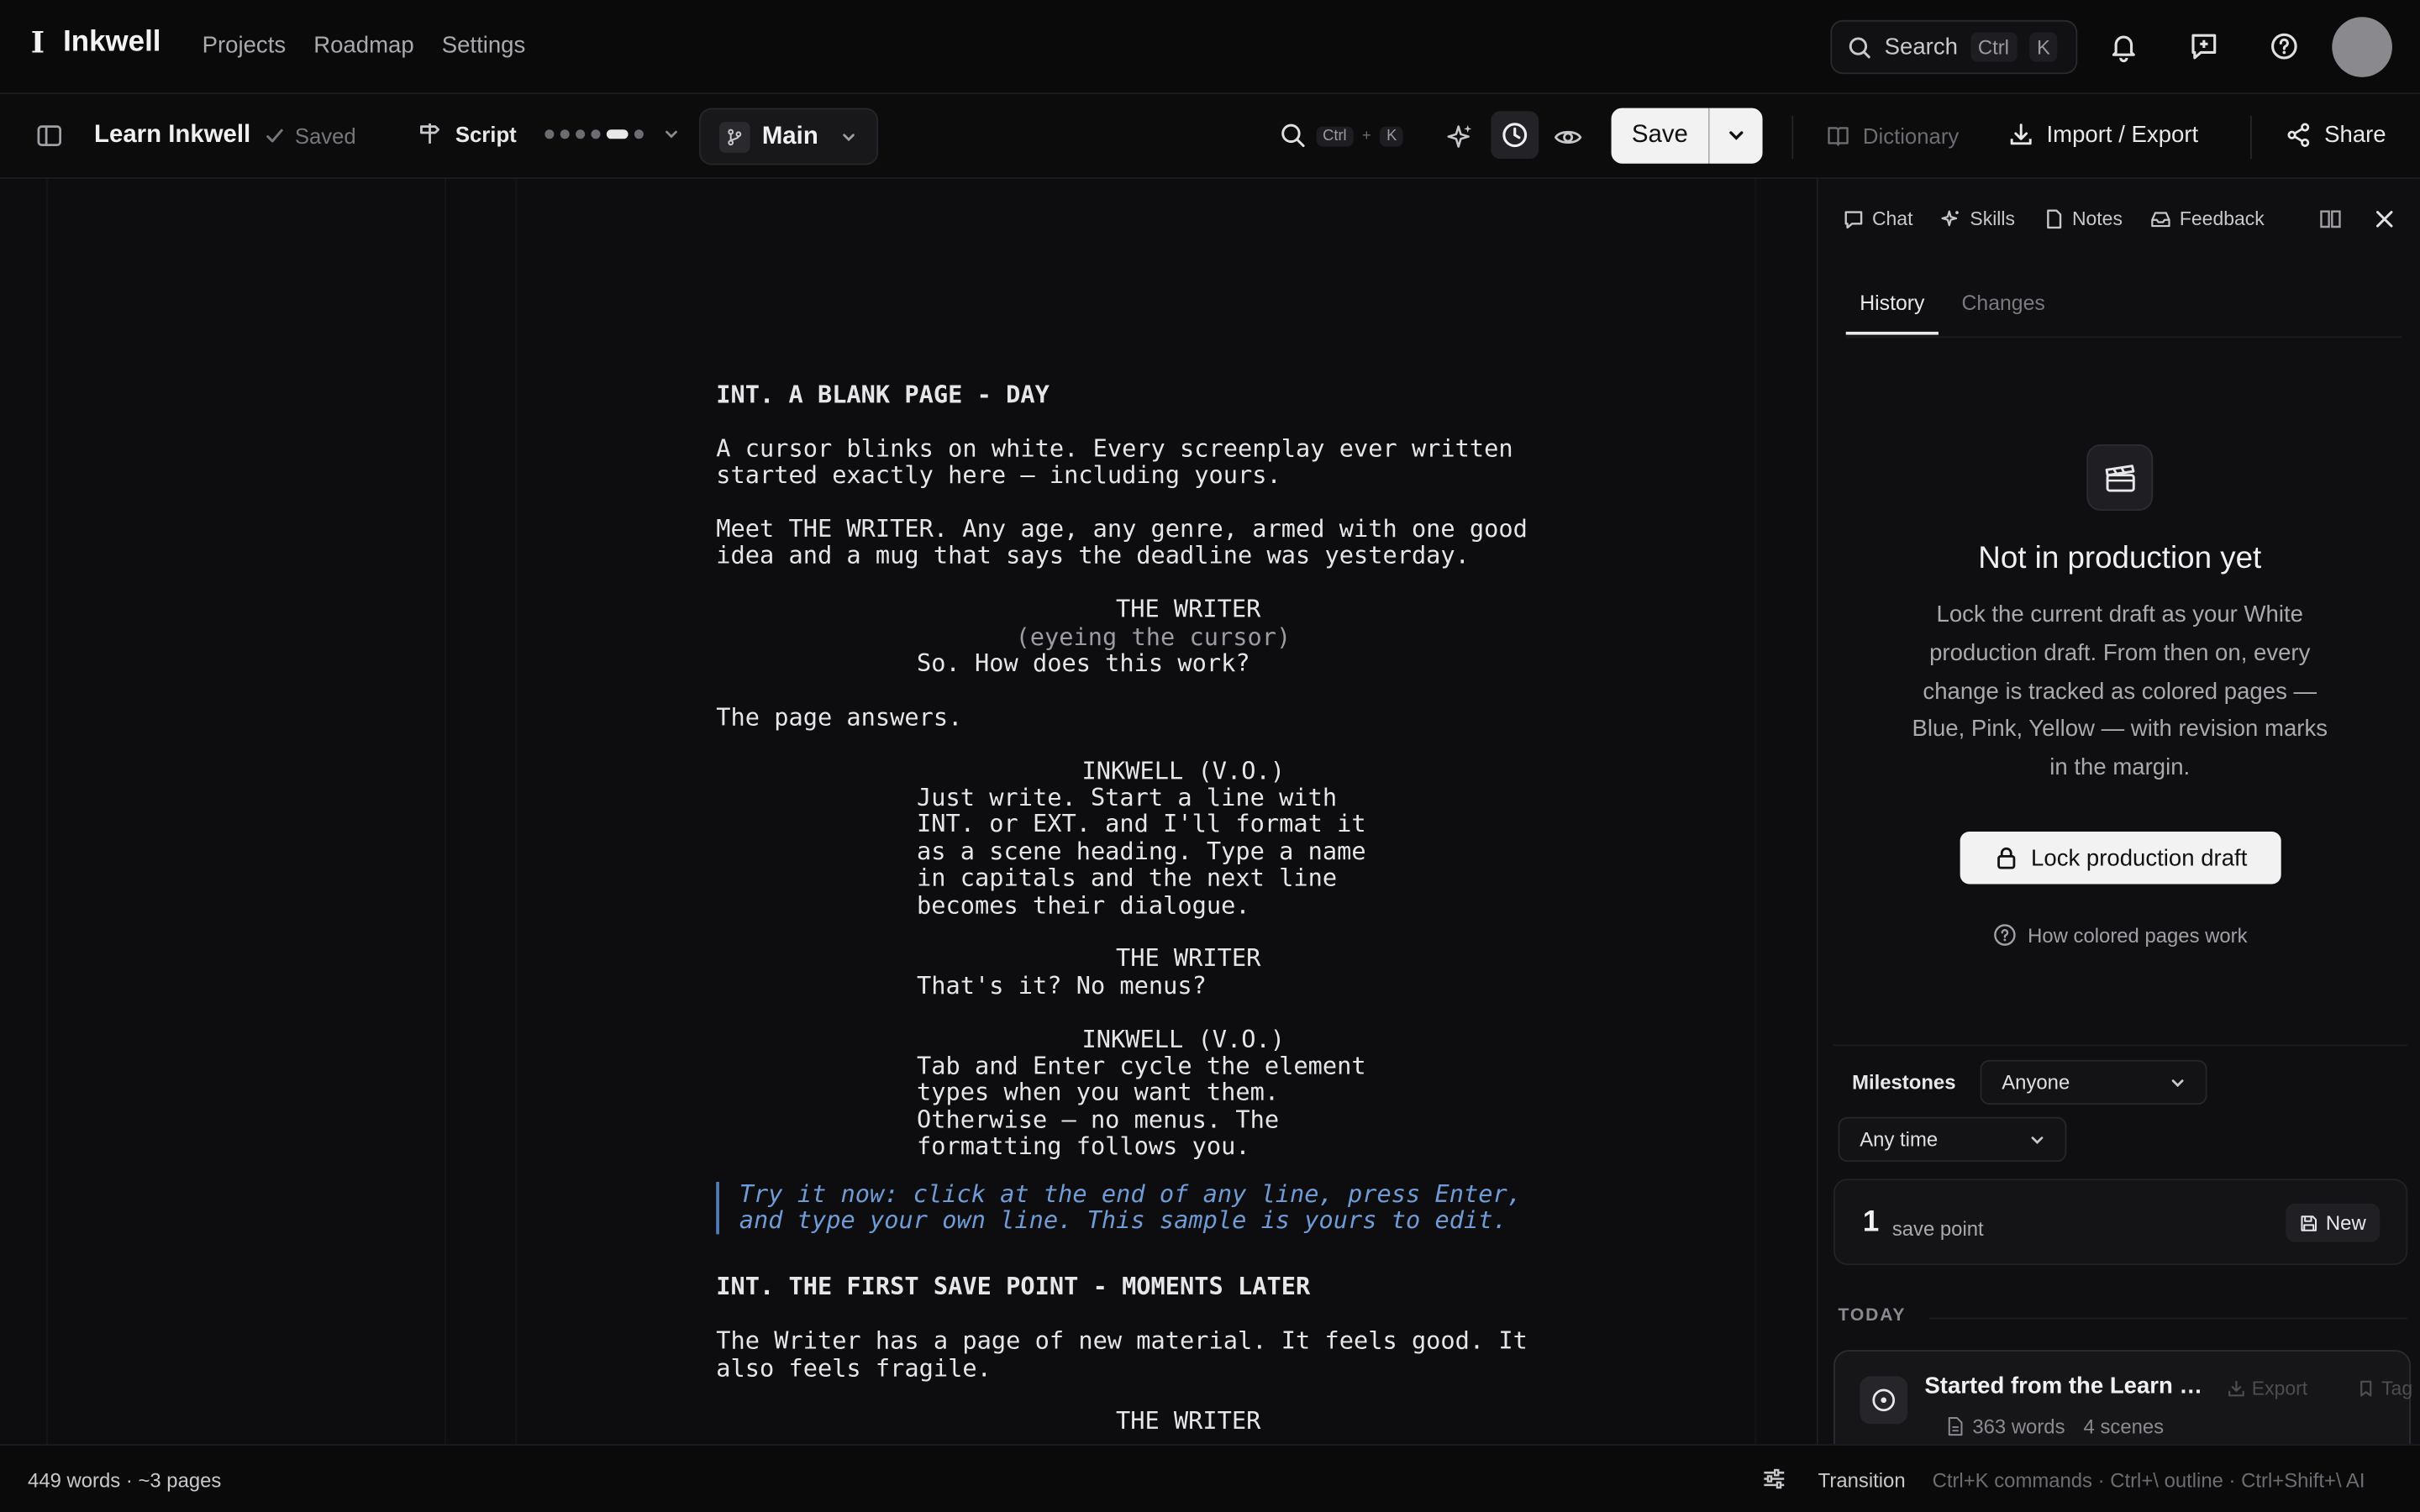  Describe the element at coordinates (2036, 1082) in the screenshot. I see `author-filter-value: Anyone` at that location.